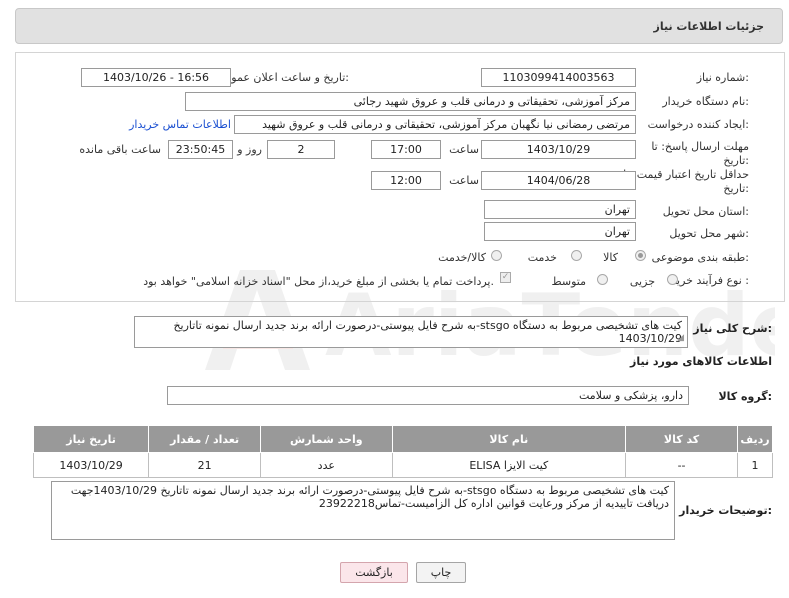 This screenshot has width=789, height=598. Describe the element at coordinates (509, 439) in the screenshot. I see `col-name: نام کالا` at that location.